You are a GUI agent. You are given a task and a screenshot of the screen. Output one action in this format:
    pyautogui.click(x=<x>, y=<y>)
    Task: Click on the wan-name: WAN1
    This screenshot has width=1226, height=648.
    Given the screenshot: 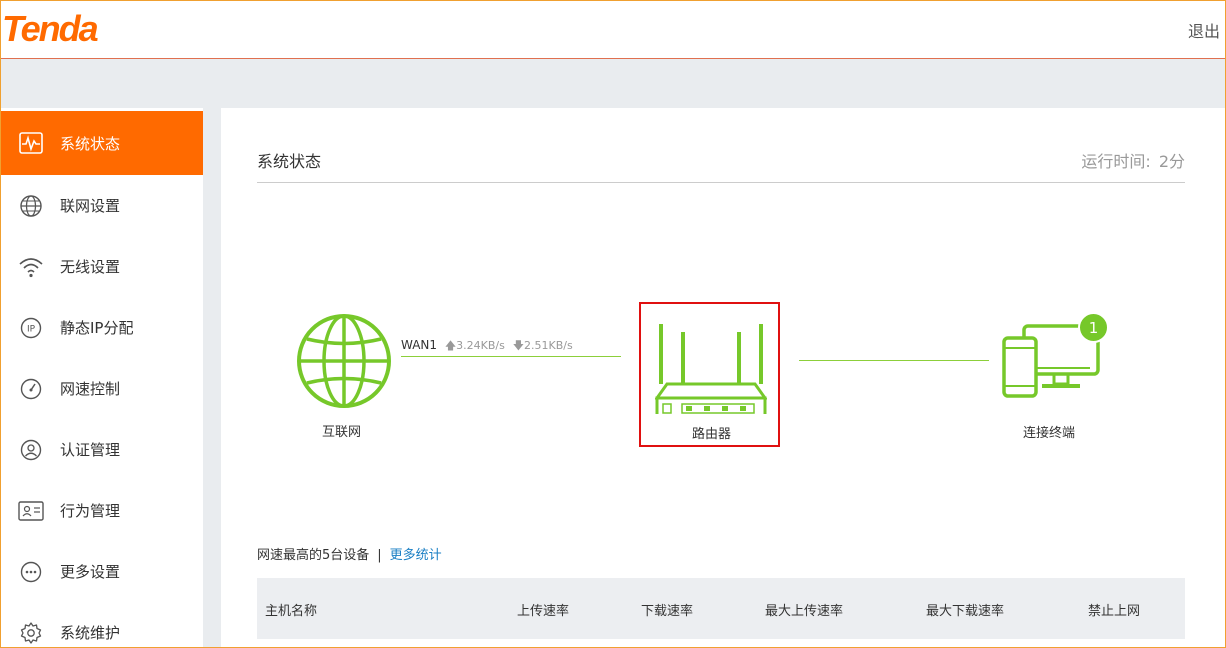 What is the action you would take?
    pyautogui.click(x=419, y=345)
    